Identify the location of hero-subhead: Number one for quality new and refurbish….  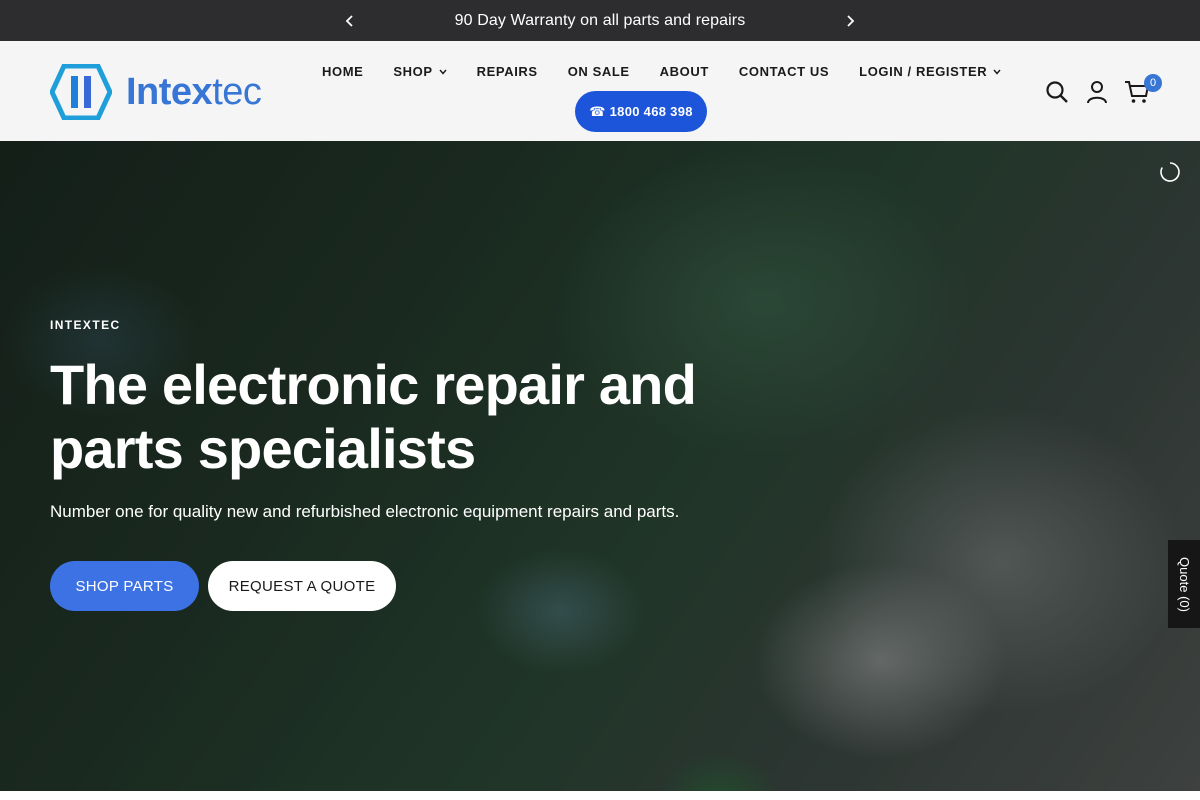
(365, 511).